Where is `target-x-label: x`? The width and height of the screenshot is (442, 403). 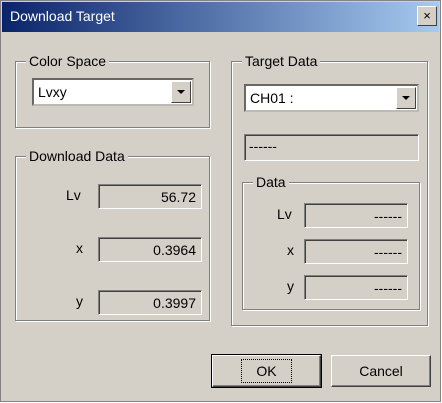 target-x-label: x is located at coordinates (290, 250).